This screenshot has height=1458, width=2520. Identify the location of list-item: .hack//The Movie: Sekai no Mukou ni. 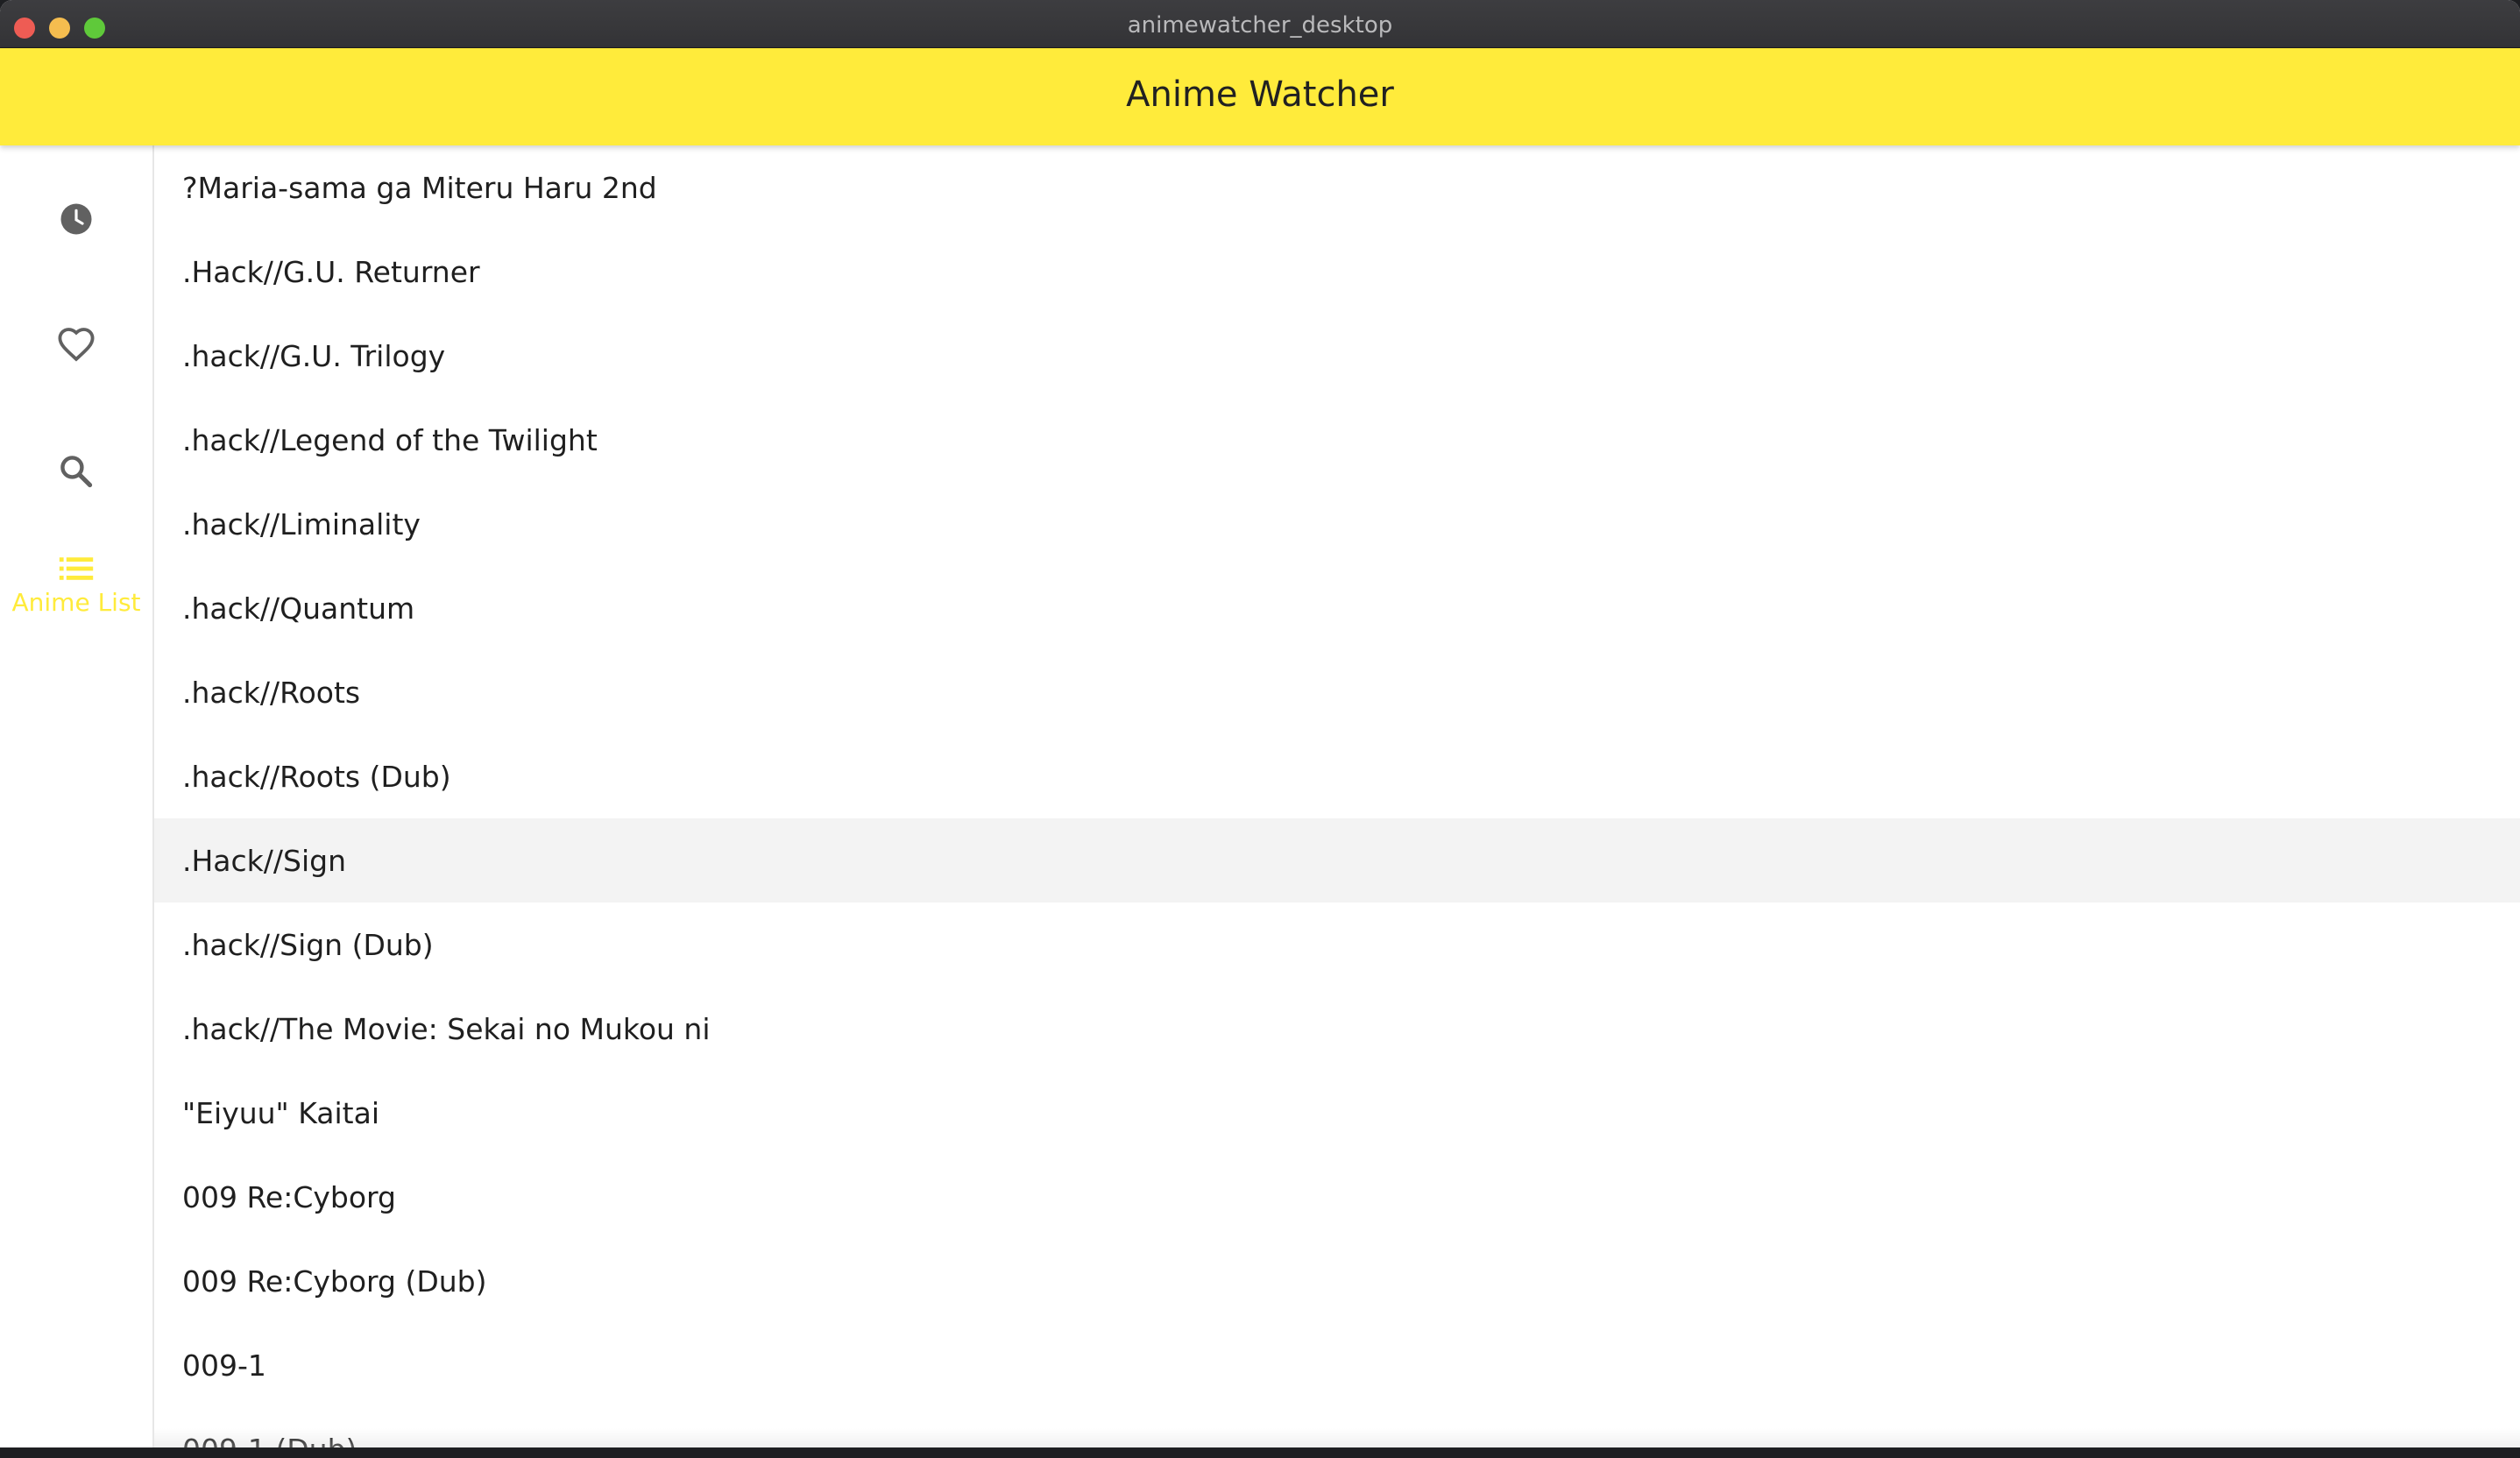
(1337, 1029).